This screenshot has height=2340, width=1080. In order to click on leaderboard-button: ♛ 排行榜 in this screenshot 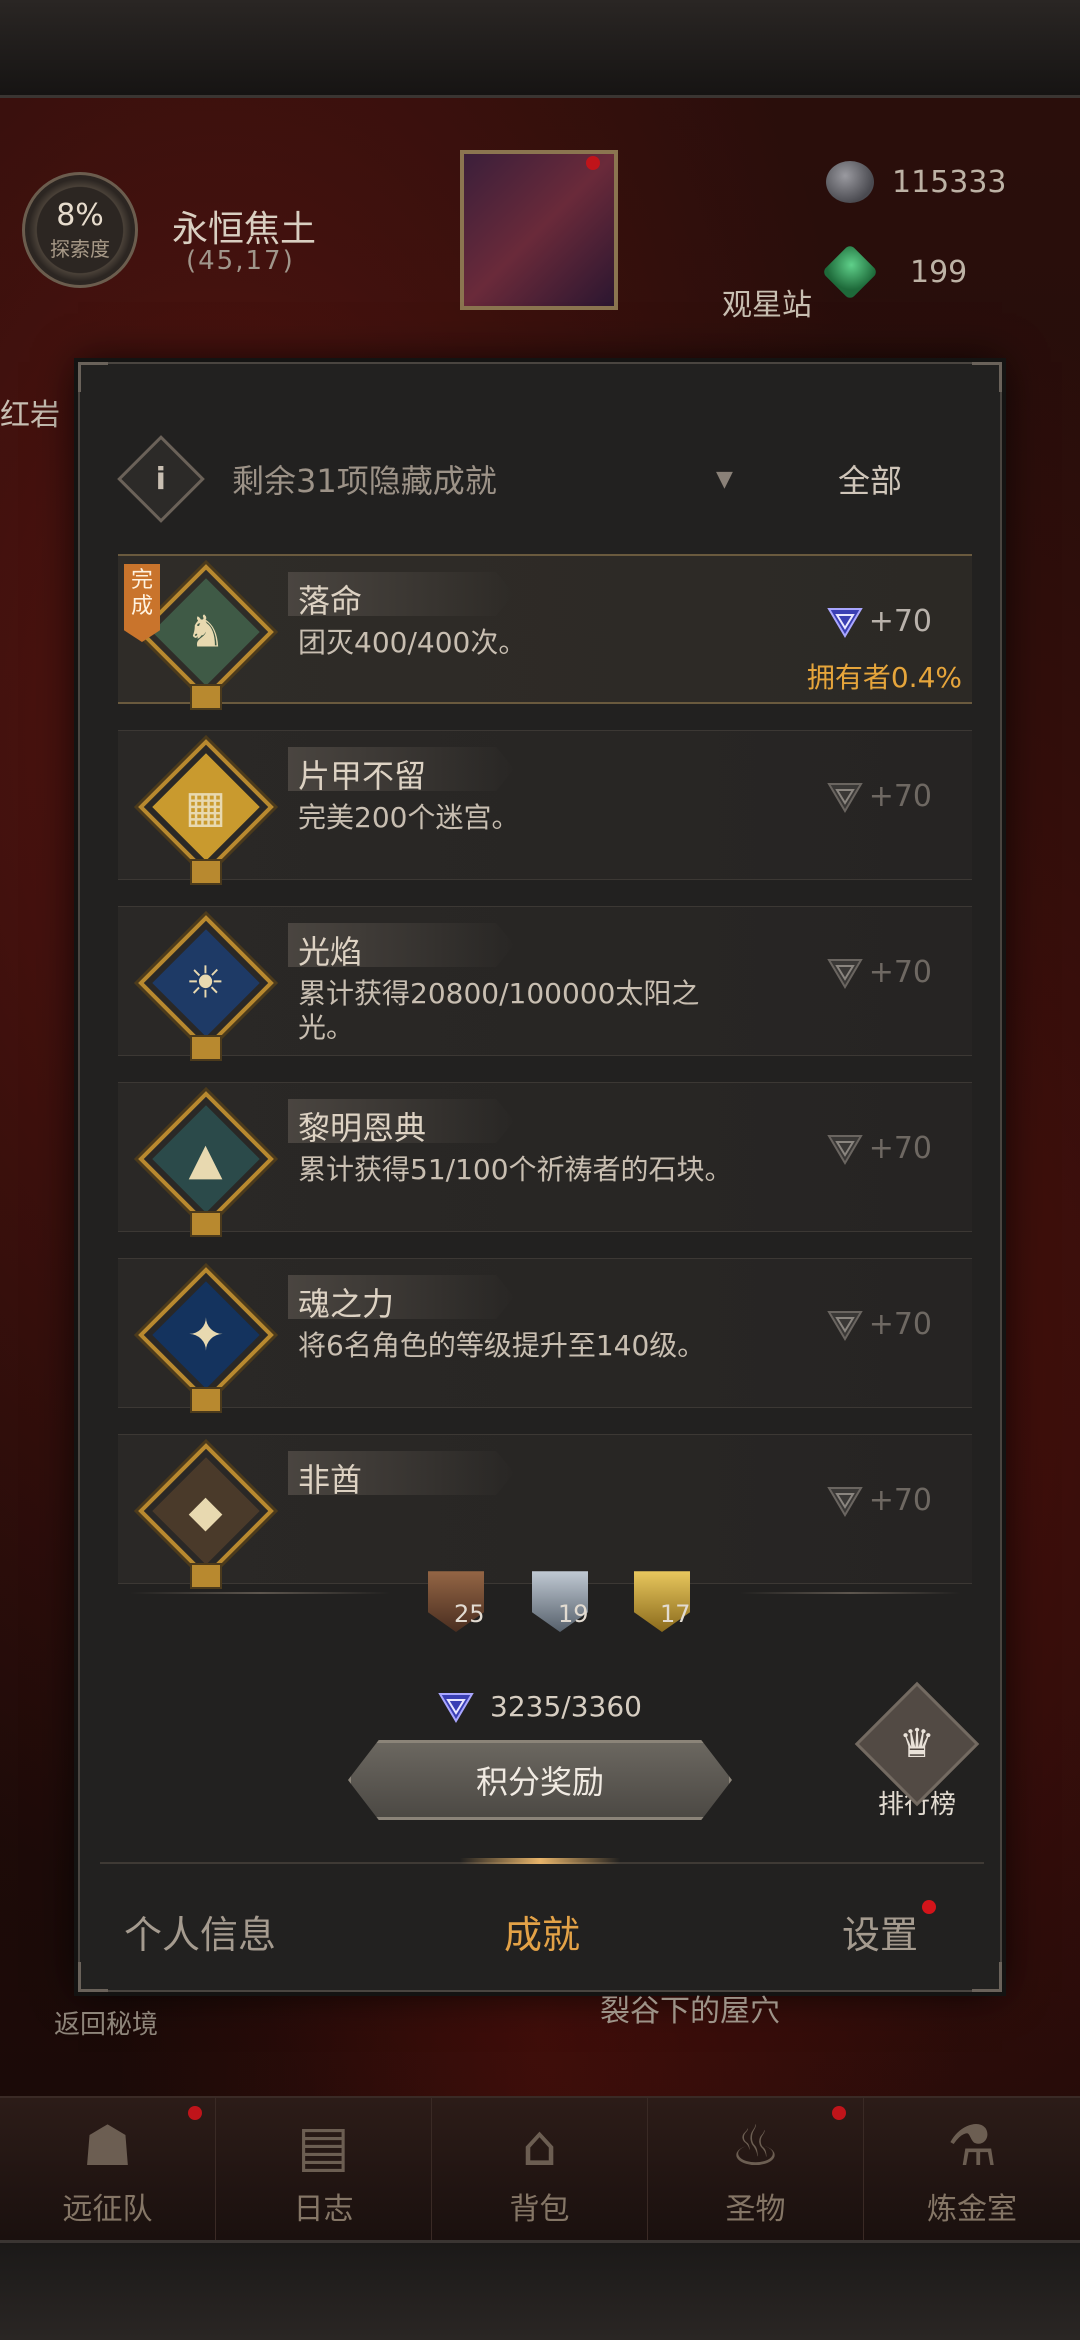, I will do `click(917, 1750)`.